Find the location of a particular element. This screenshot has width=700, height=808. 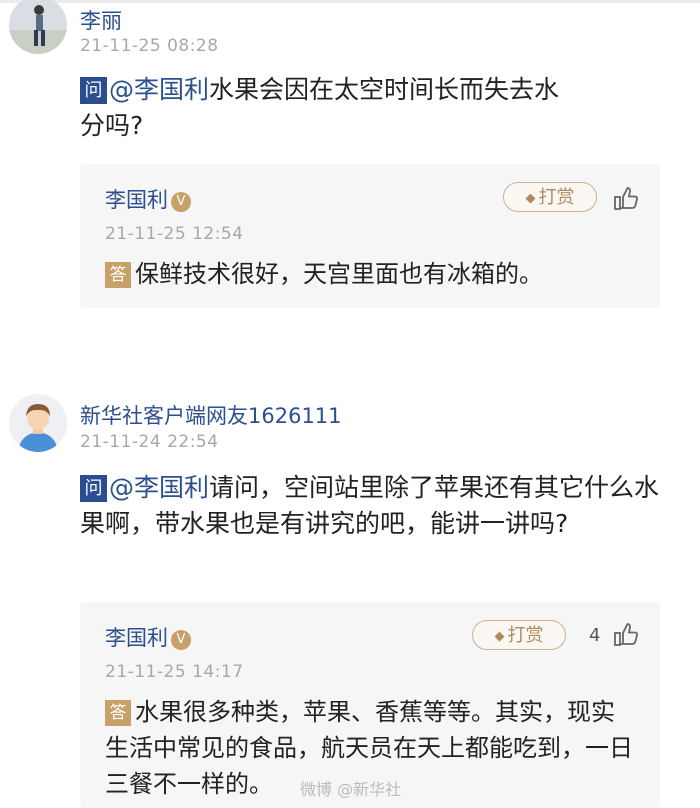

question-user-name: 新华社客户端网友1626111 is located at coordinates (211, 415).